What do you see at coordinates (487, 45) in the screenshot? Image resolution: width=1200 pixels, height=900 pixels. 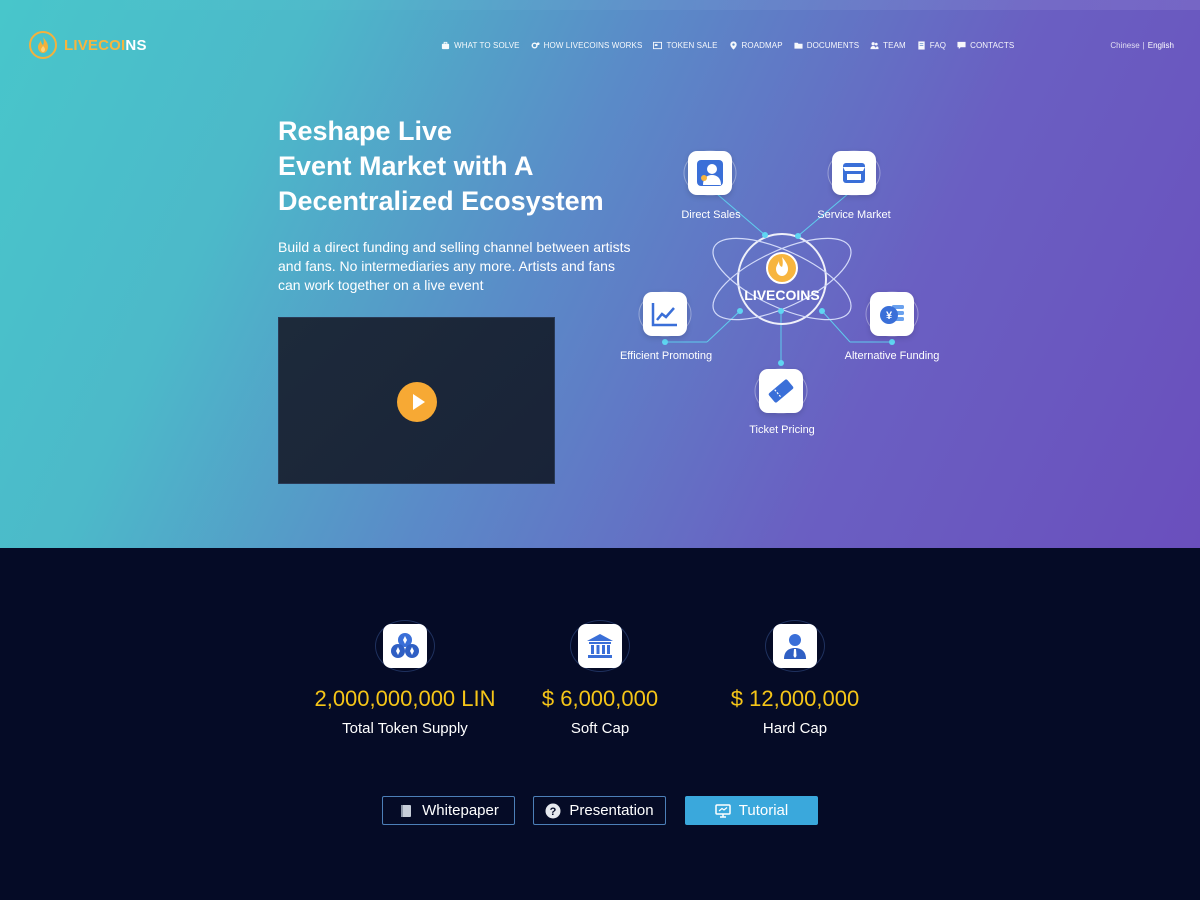 I see `nav-label: WHAT TO SOLVE` at bounding box center [487, 45].